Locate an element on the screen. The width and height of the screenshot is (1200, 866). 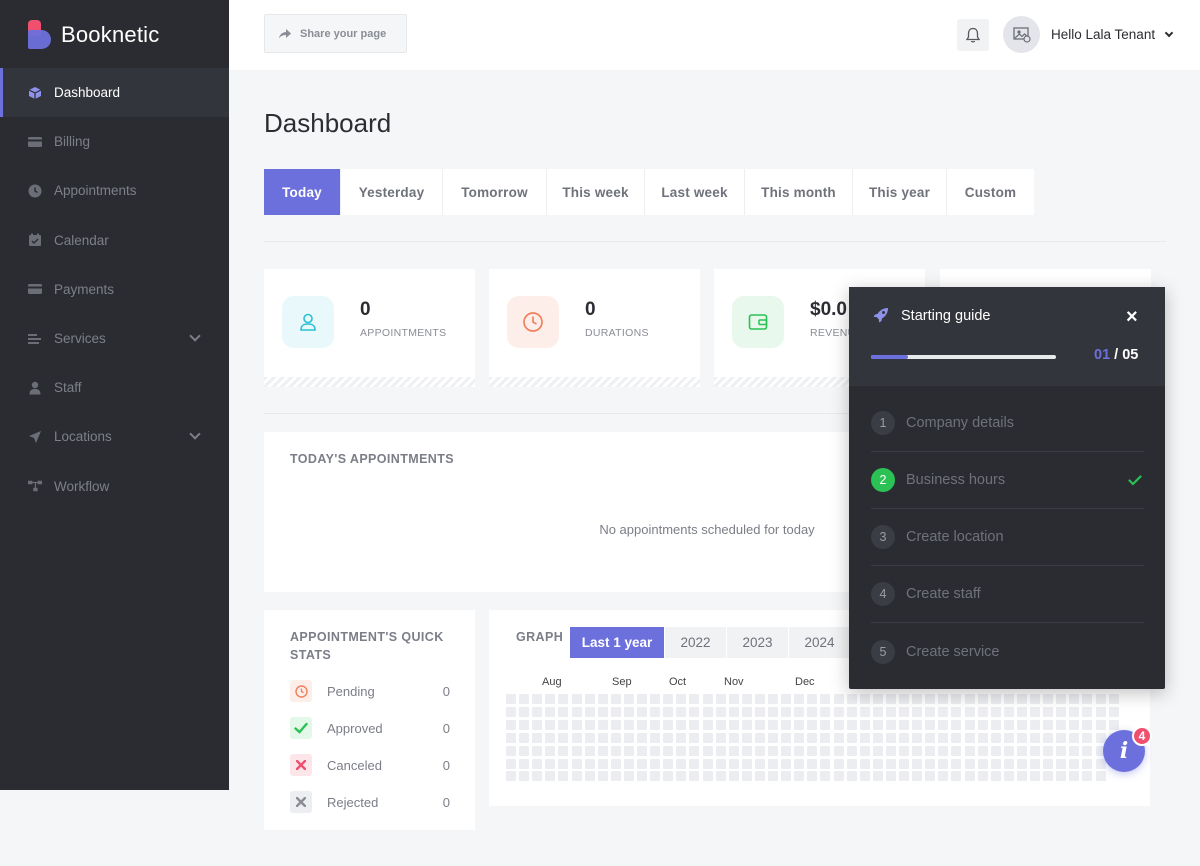
sidebar-item-locations: Locations is located at coordinates (114, 436).